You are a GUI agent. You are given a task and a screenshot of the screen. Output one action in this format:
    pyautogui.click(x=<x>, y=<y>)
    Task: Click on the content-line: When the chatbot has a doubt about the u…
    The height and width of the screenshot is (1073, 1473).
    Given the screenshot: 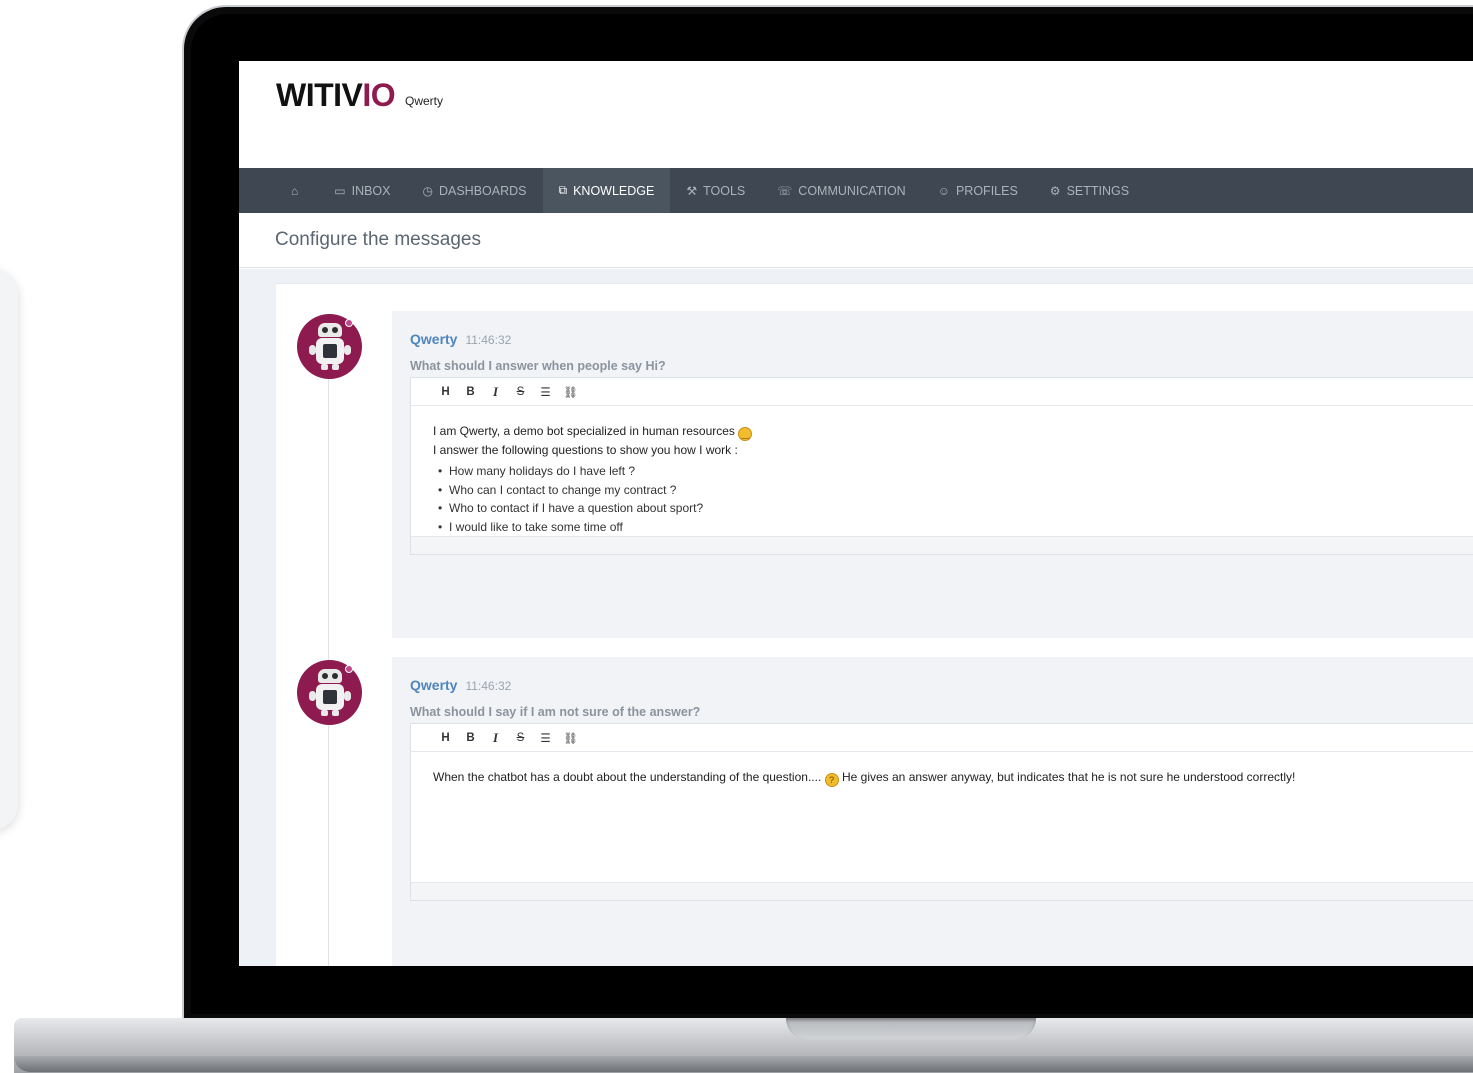 What is the action you would take?
    pyautogui.click(x=864, y=778)
    